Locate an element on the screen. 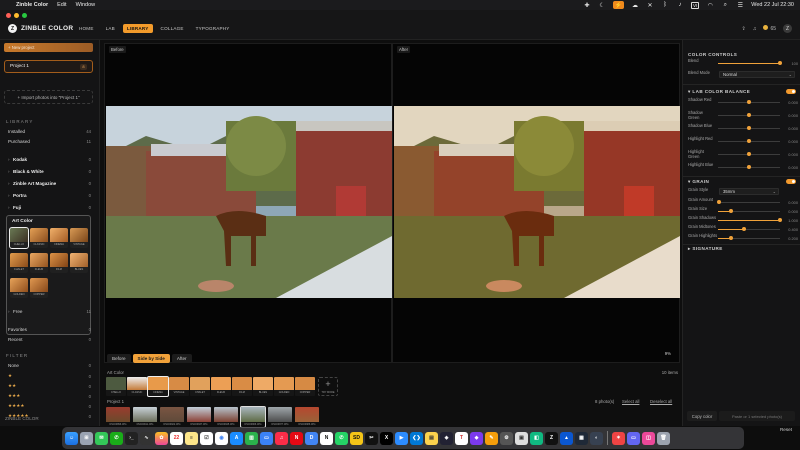 The width and height of the screenshot is (800, 450). search-icon: ⌕ is located at coordinates (725, 5).